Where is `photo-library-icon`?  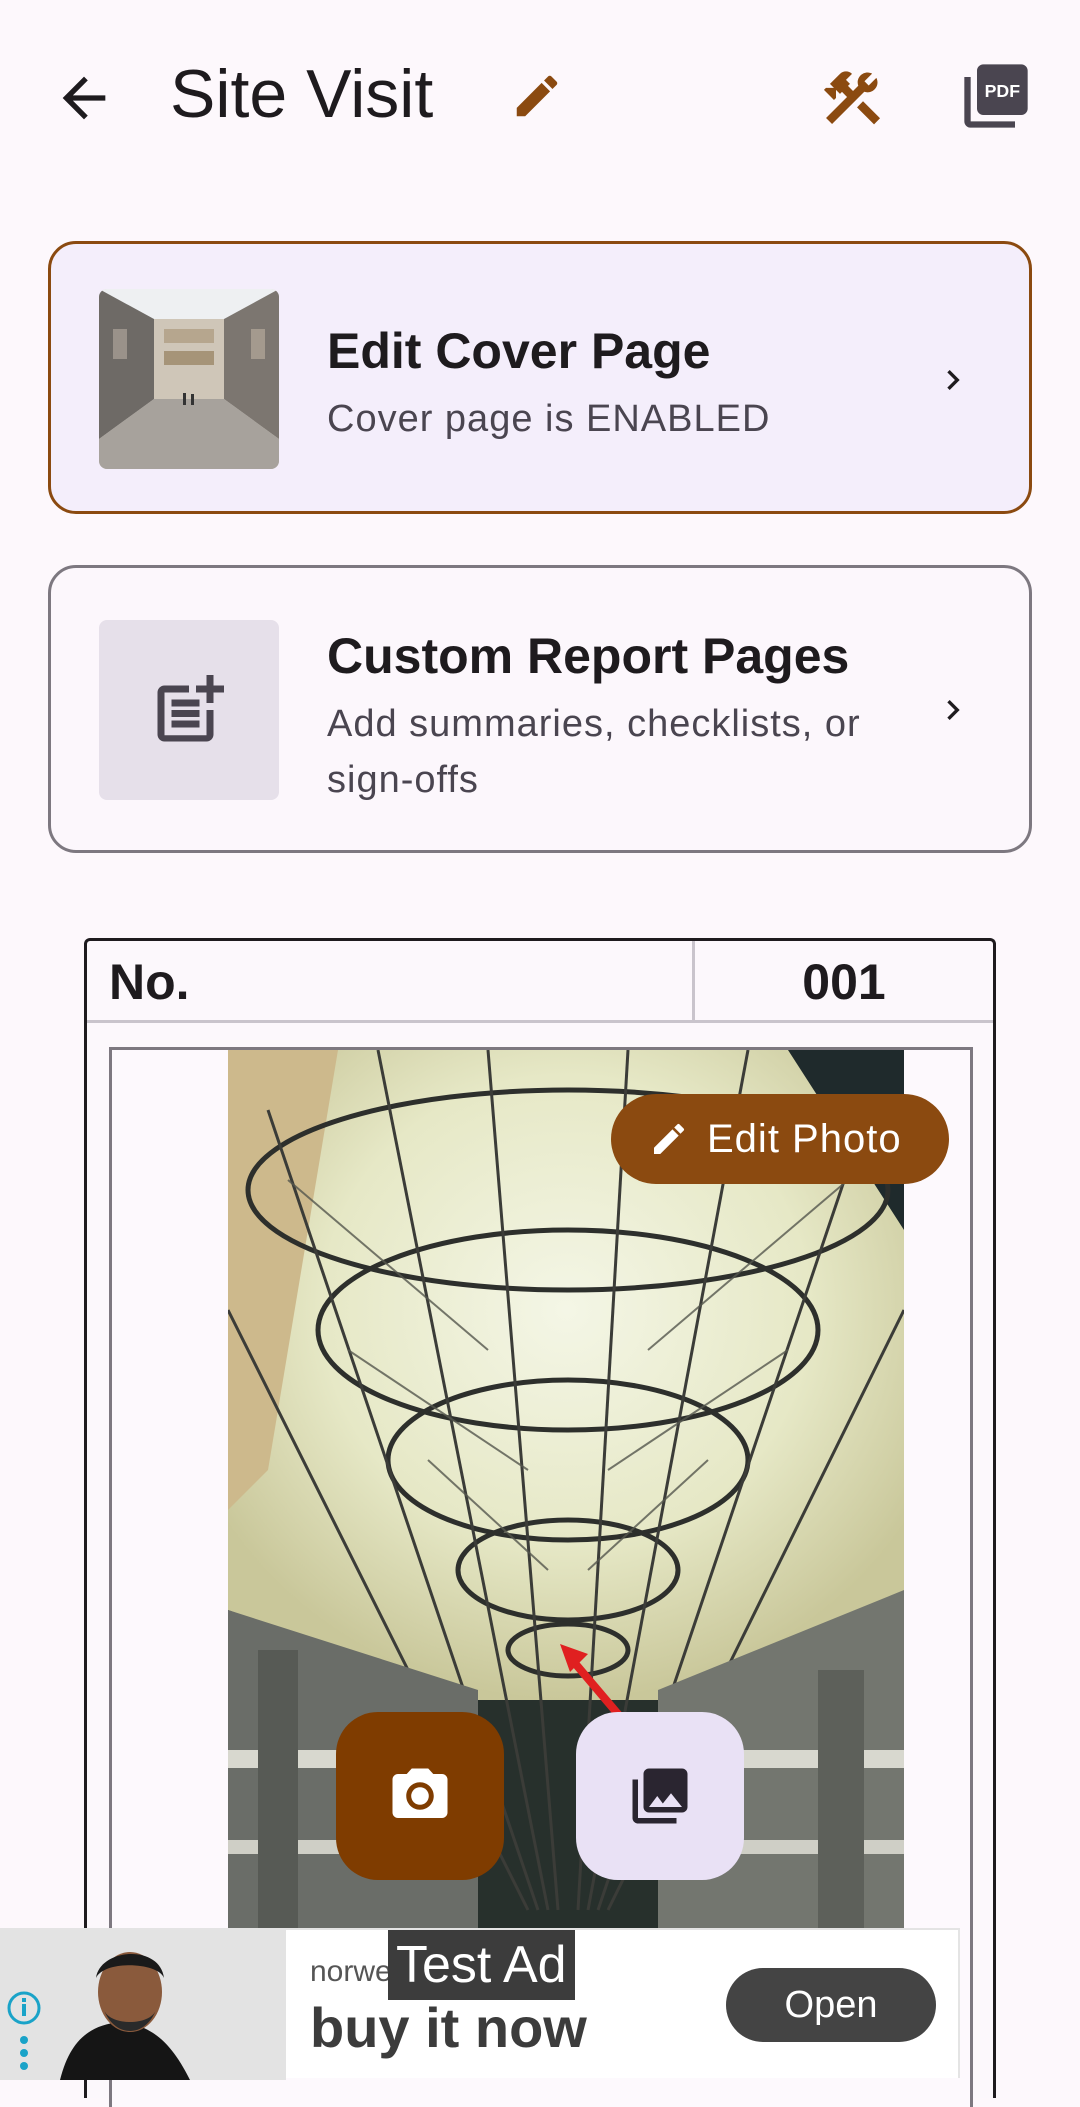 photo-library-icon is located at coordinates (660, 1796).